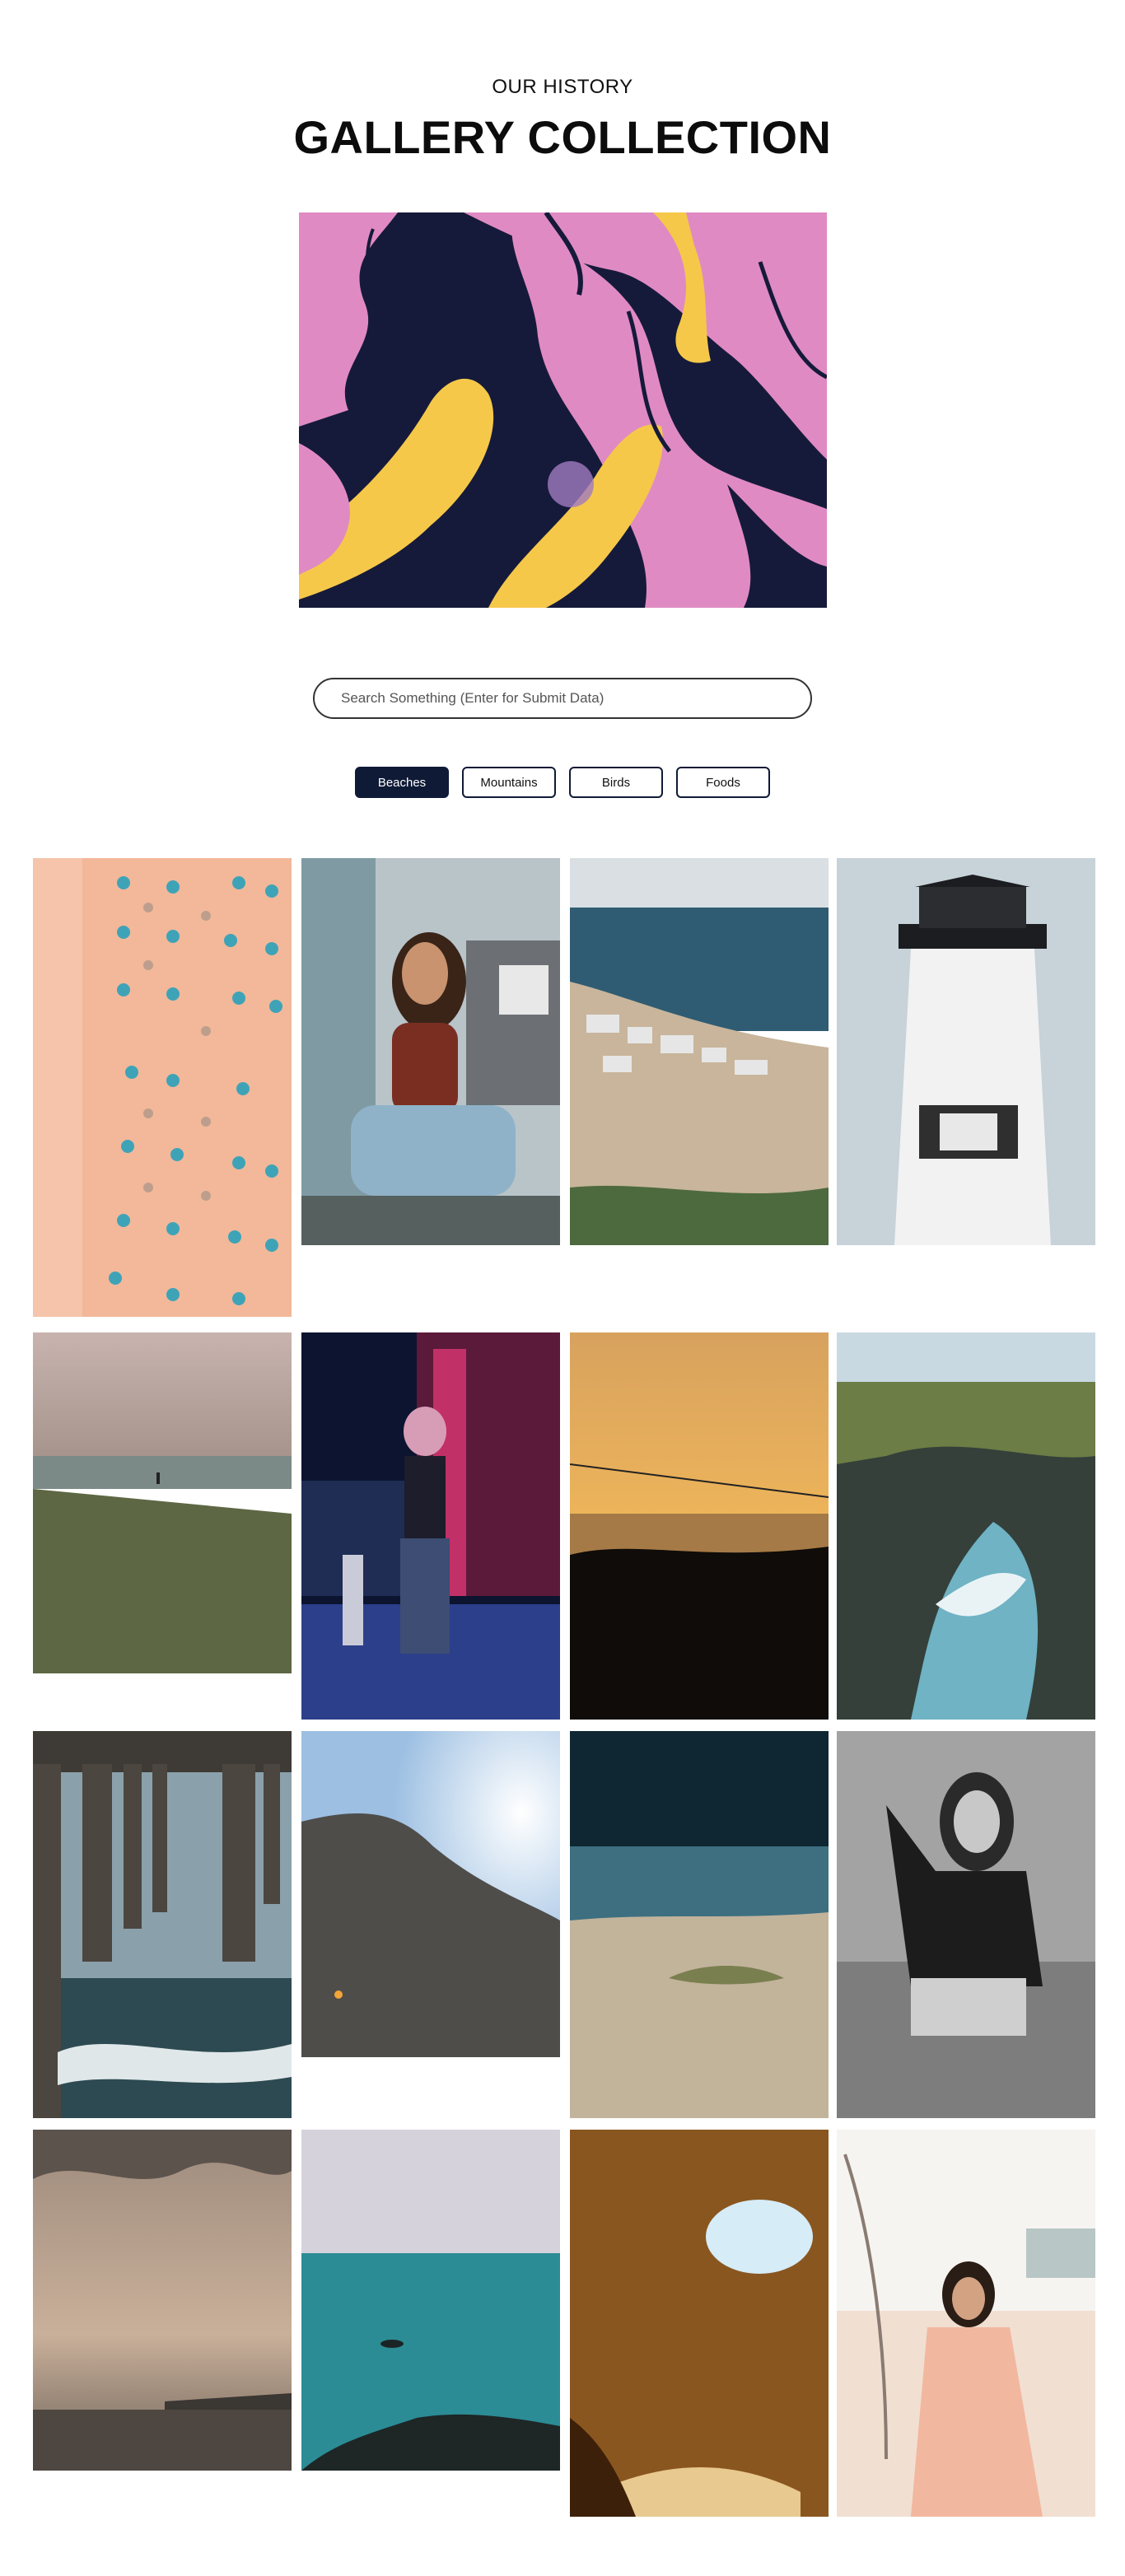 This screenshot has height=2576, width=1125. Describe the element at coordinates (430, 1526) in the screenshot. I see `gallery-image-neon-woman` at that location.